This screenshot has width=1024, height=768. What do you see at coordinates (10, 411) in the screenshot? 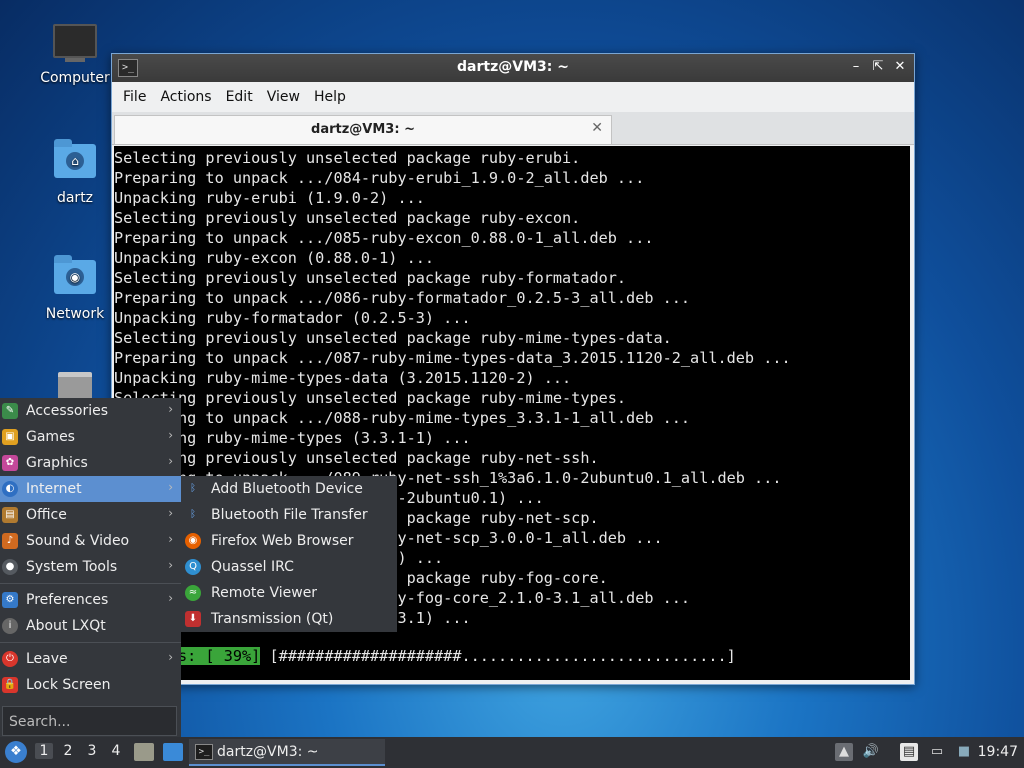
I see `accessories-icon: ✎` at bounding box center [10, 411].